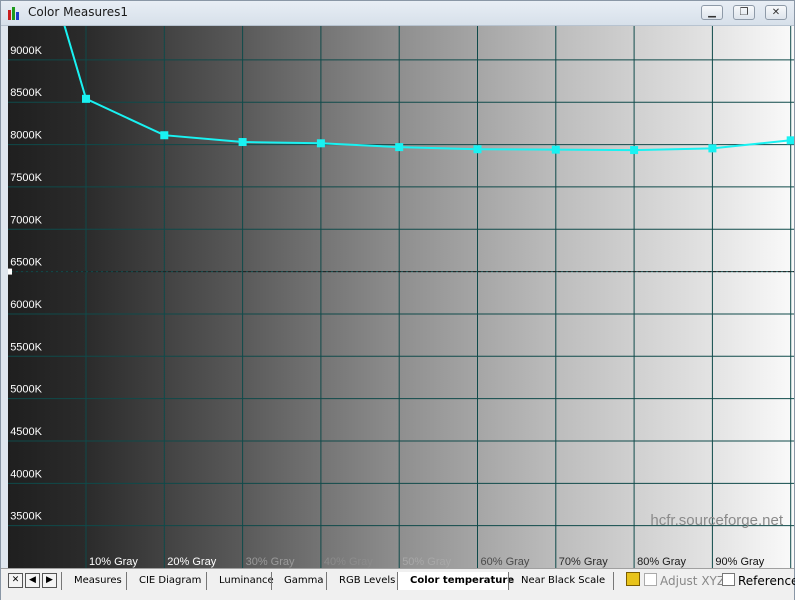 Image resolution: width=795 pixels, height=600 pixels. I want to click on y-tick-label: 7000K, so click(26, 220).